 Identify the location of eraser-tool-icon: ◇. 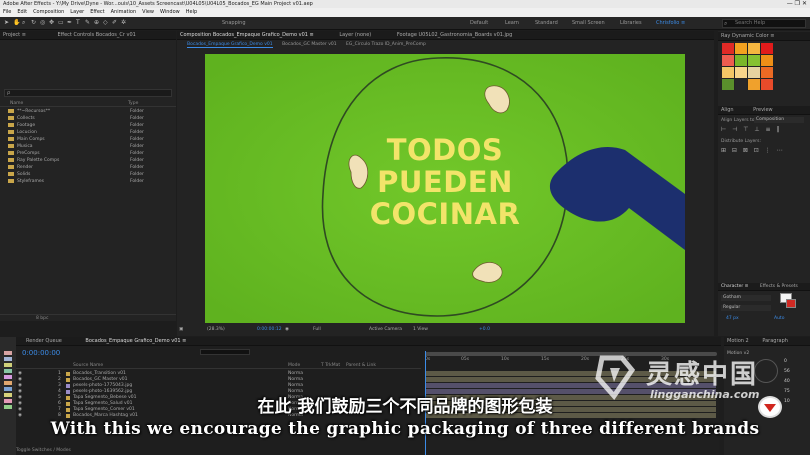
(106, 23).